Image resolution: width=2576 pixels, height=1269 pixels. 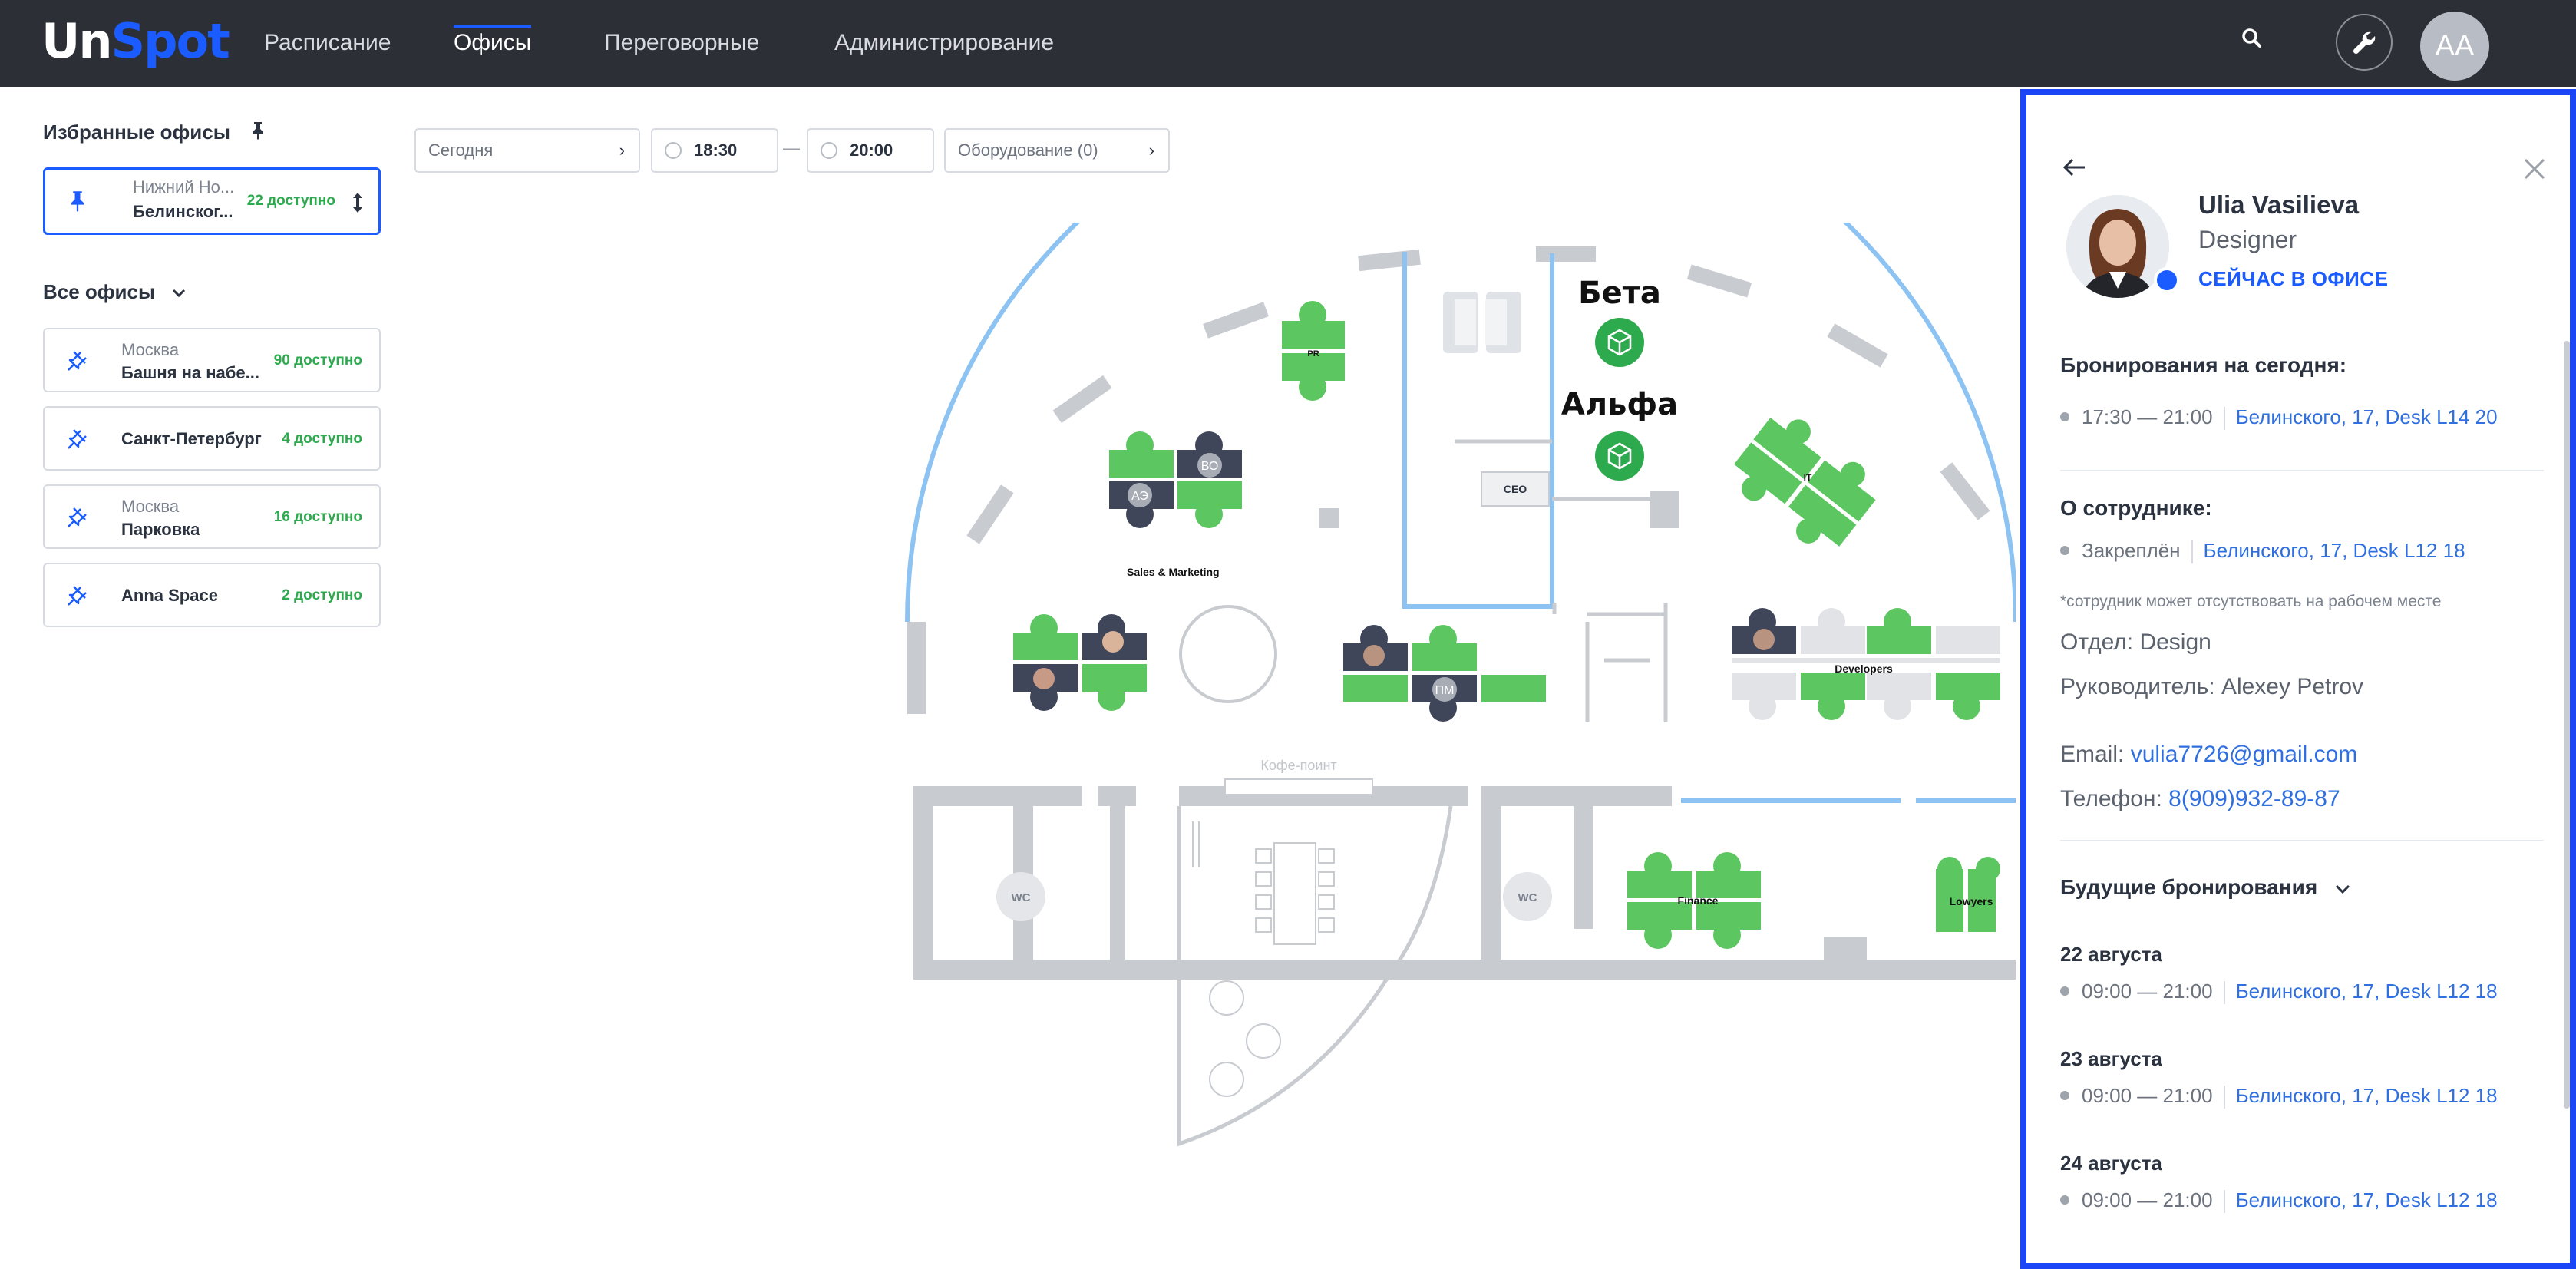 I want to click on nav-administration: Администрирование, so click(x=944, y=43).